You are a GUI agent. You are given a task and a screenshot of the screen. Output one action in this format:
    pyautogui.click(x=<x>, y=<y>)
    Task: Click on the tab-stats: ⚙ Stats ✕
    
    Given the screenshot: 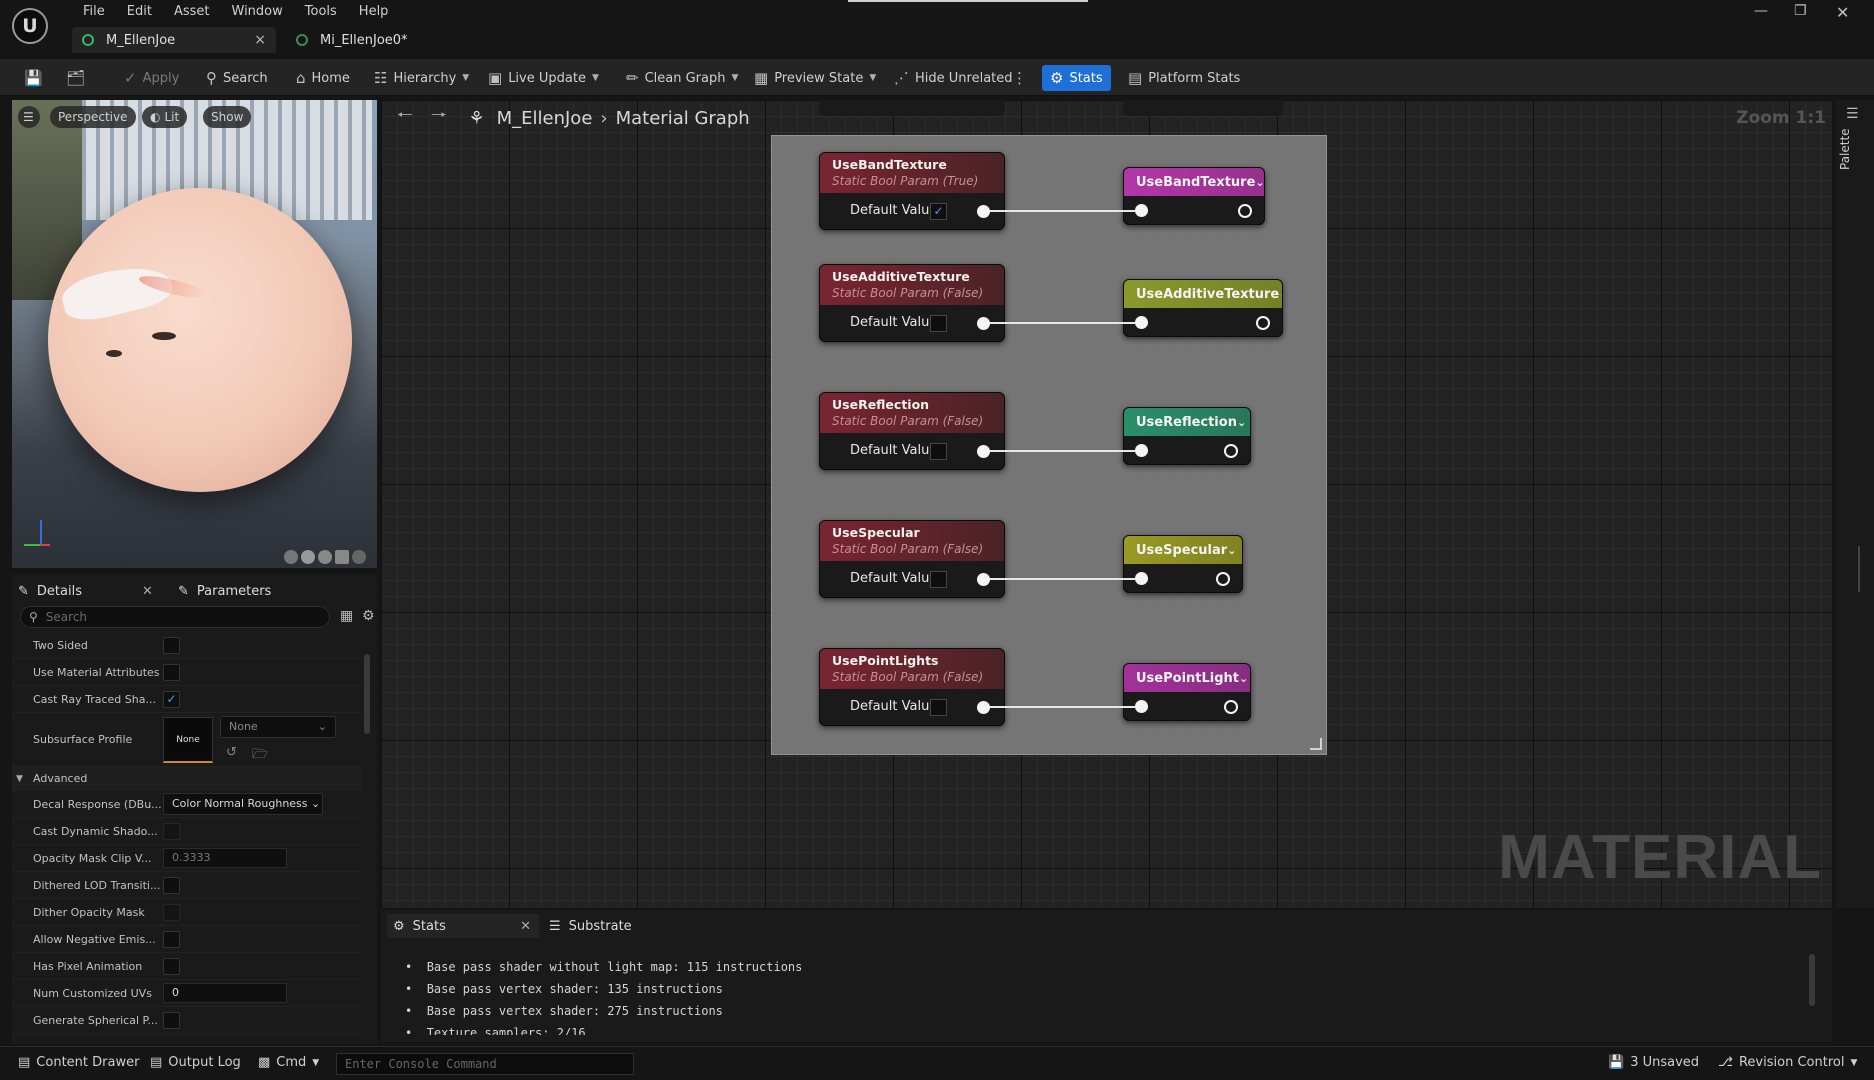 What is the action you would take?
    pyautogui.click(x=463, y=926)
    